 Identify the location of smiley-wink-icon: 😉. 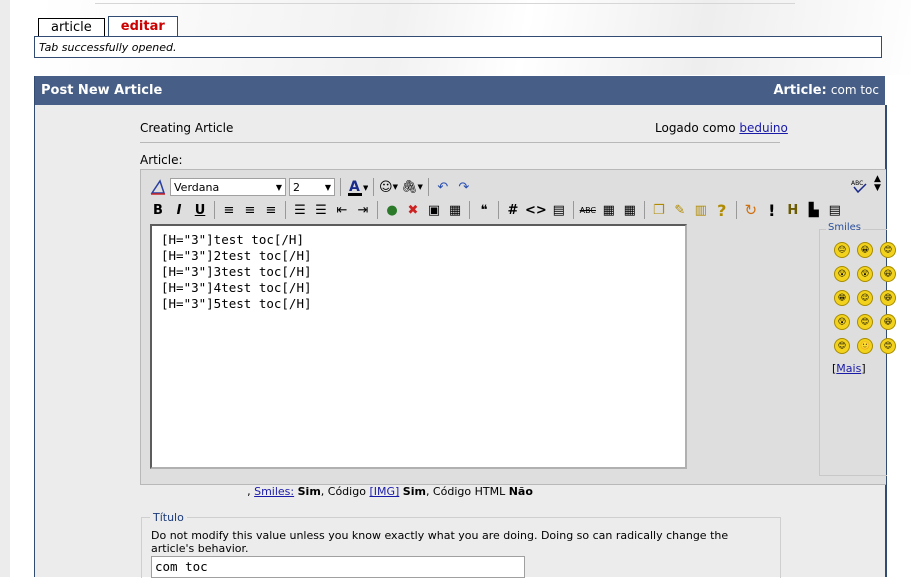
(865, 298).